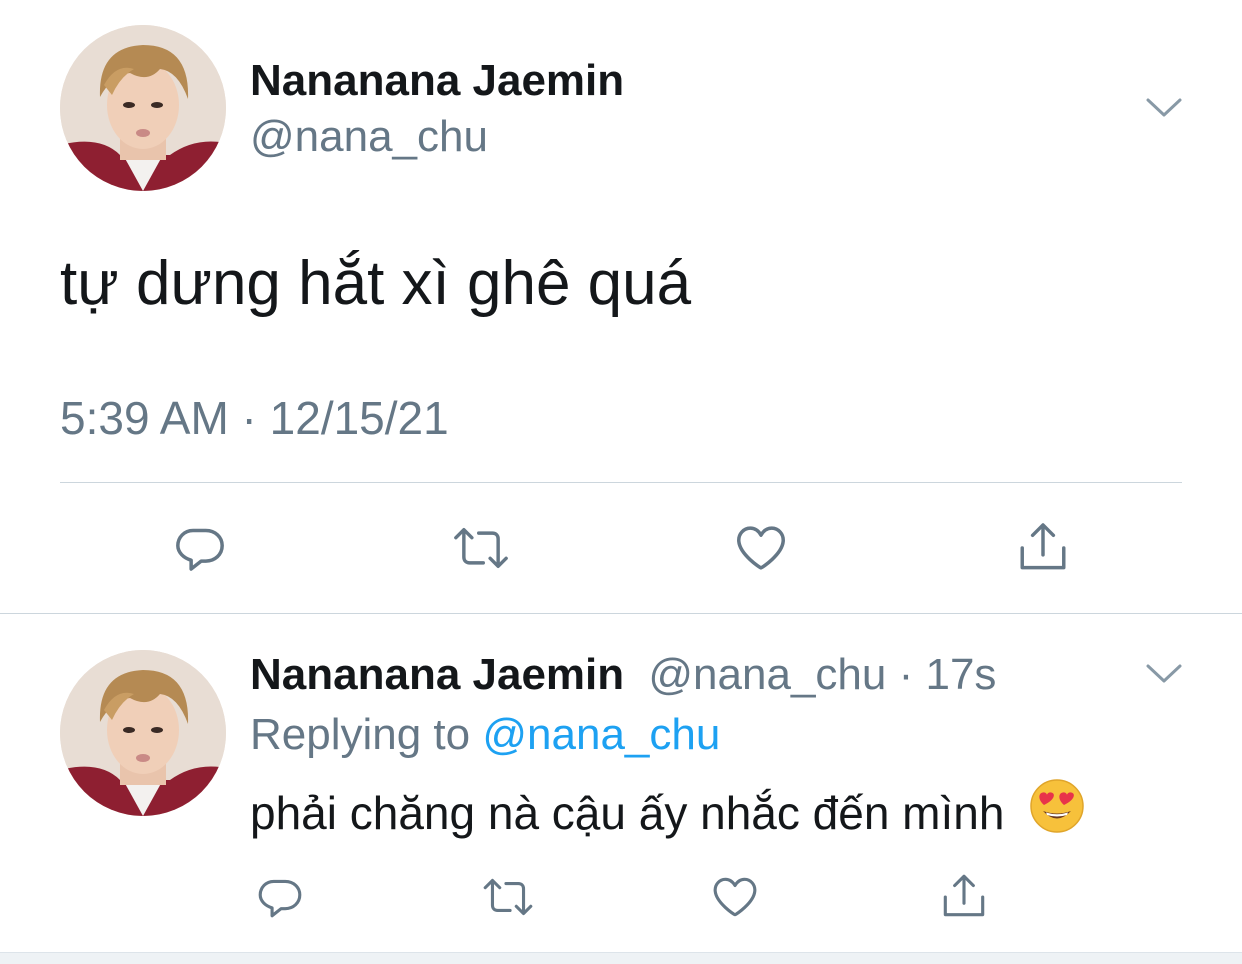 This screenshot has width=1242, height=964. Describe the element at coordinates (437, 674) in the screenshot. I see `reply-author-name: Nananana Jaemin` at that location.